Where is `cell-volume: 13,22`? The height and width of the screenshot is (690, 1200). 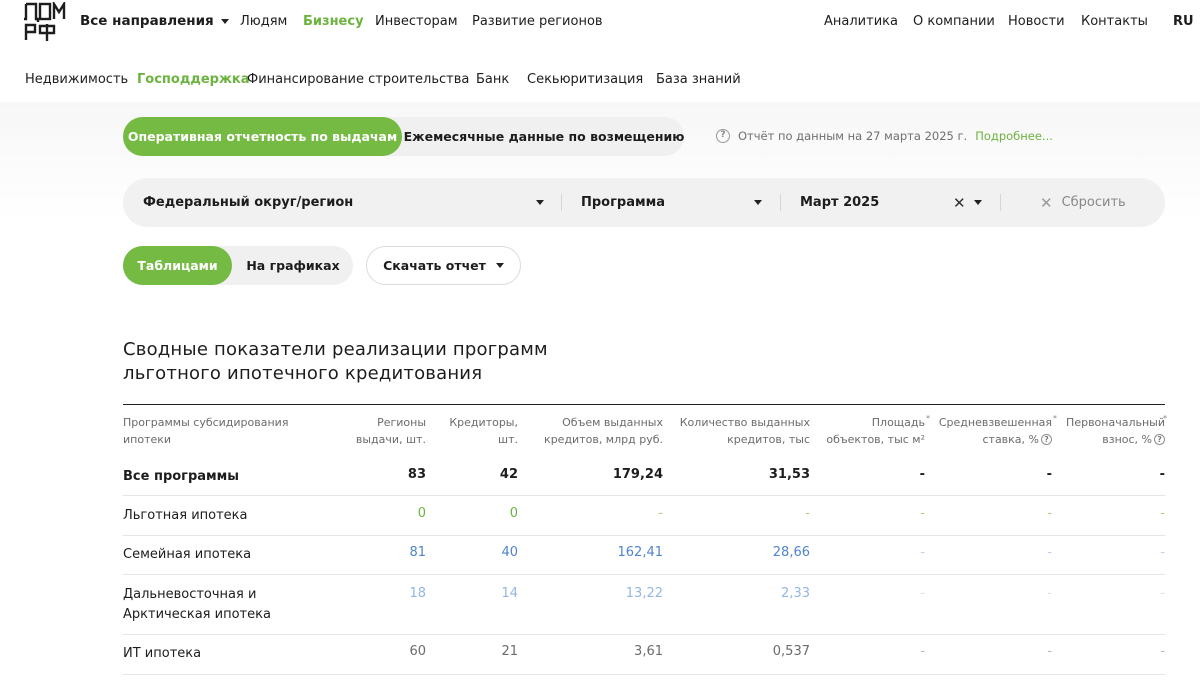
cell-volume: 13,22 is located at coordinates (644, 593).